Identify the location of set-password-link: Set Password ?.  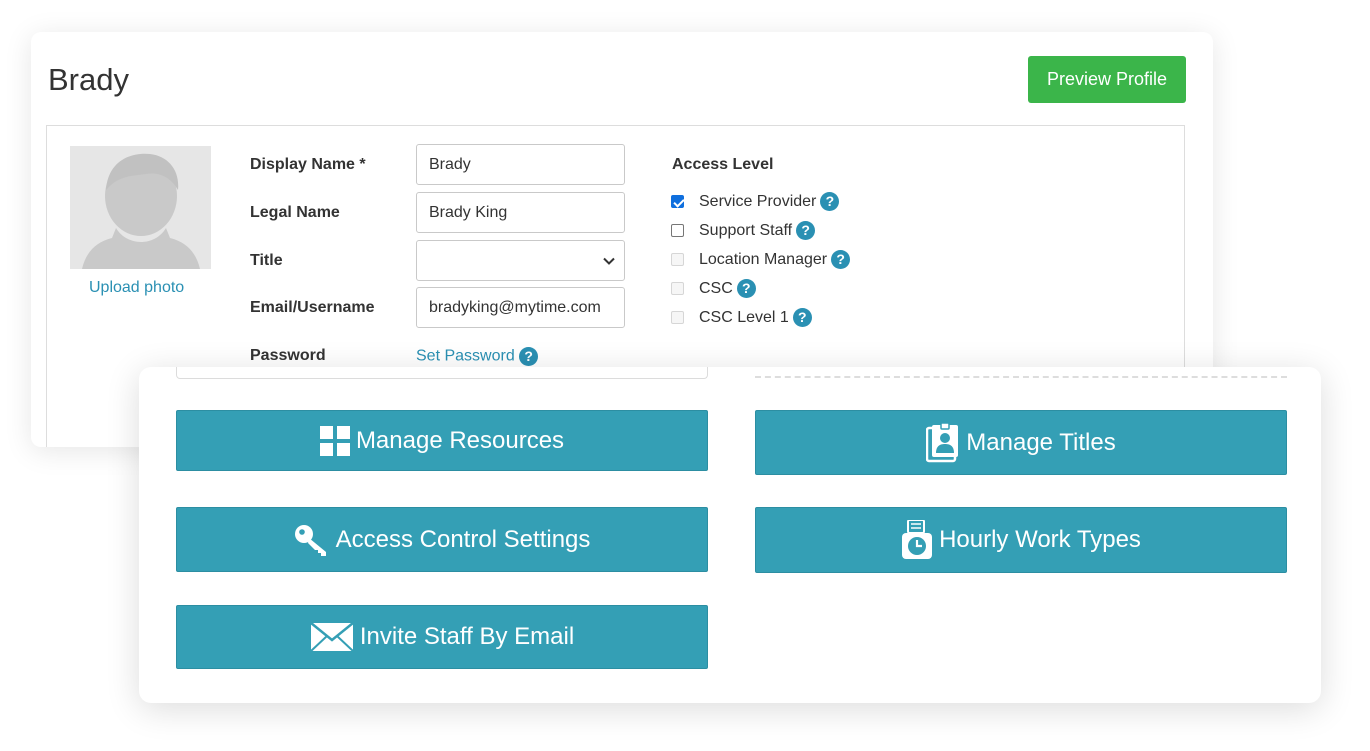
(477, 356).